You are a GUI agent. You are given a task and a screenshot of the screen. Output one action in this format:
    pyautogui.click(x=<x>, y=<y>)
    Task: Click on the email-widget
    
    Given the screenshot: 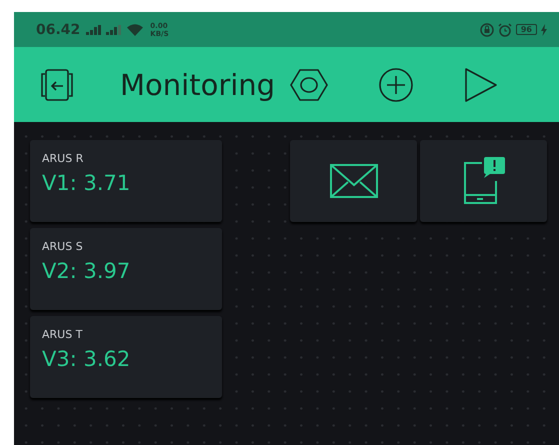 What is the action you would take?
    pyautogui.click(x=353, y=181)
    